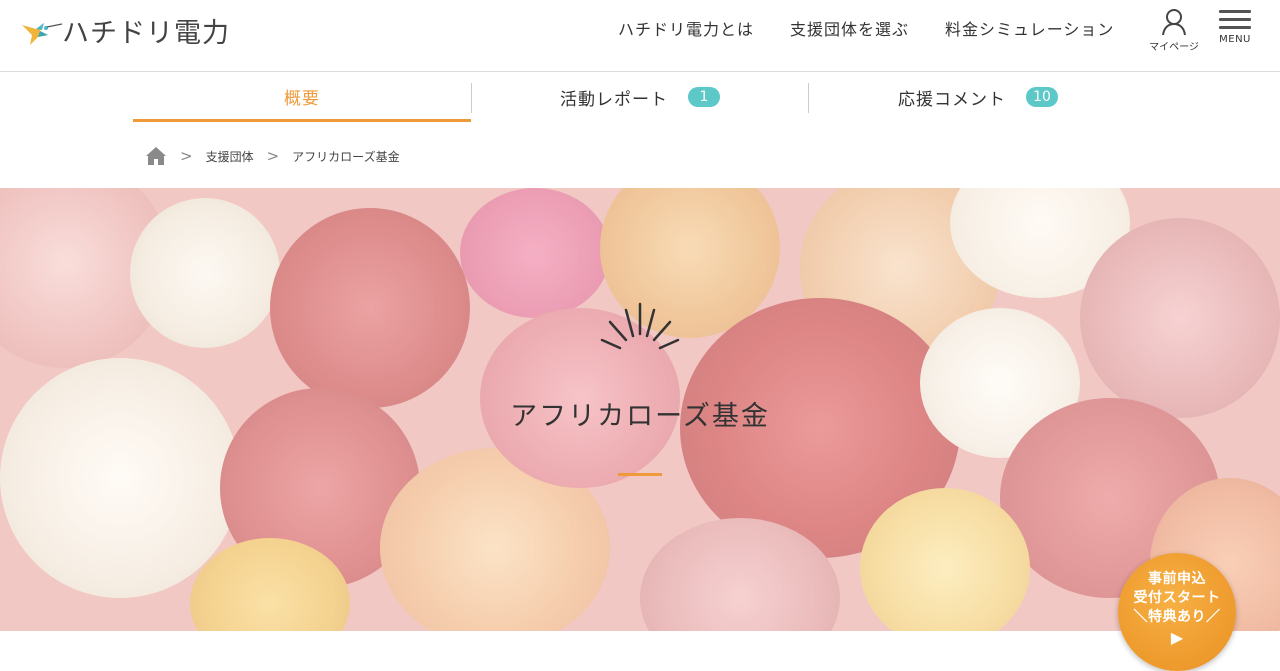  What do you see at coordinates (640, 326) in the screenshot?
I see `sparkle-icon` at bounding box center [640, 326].